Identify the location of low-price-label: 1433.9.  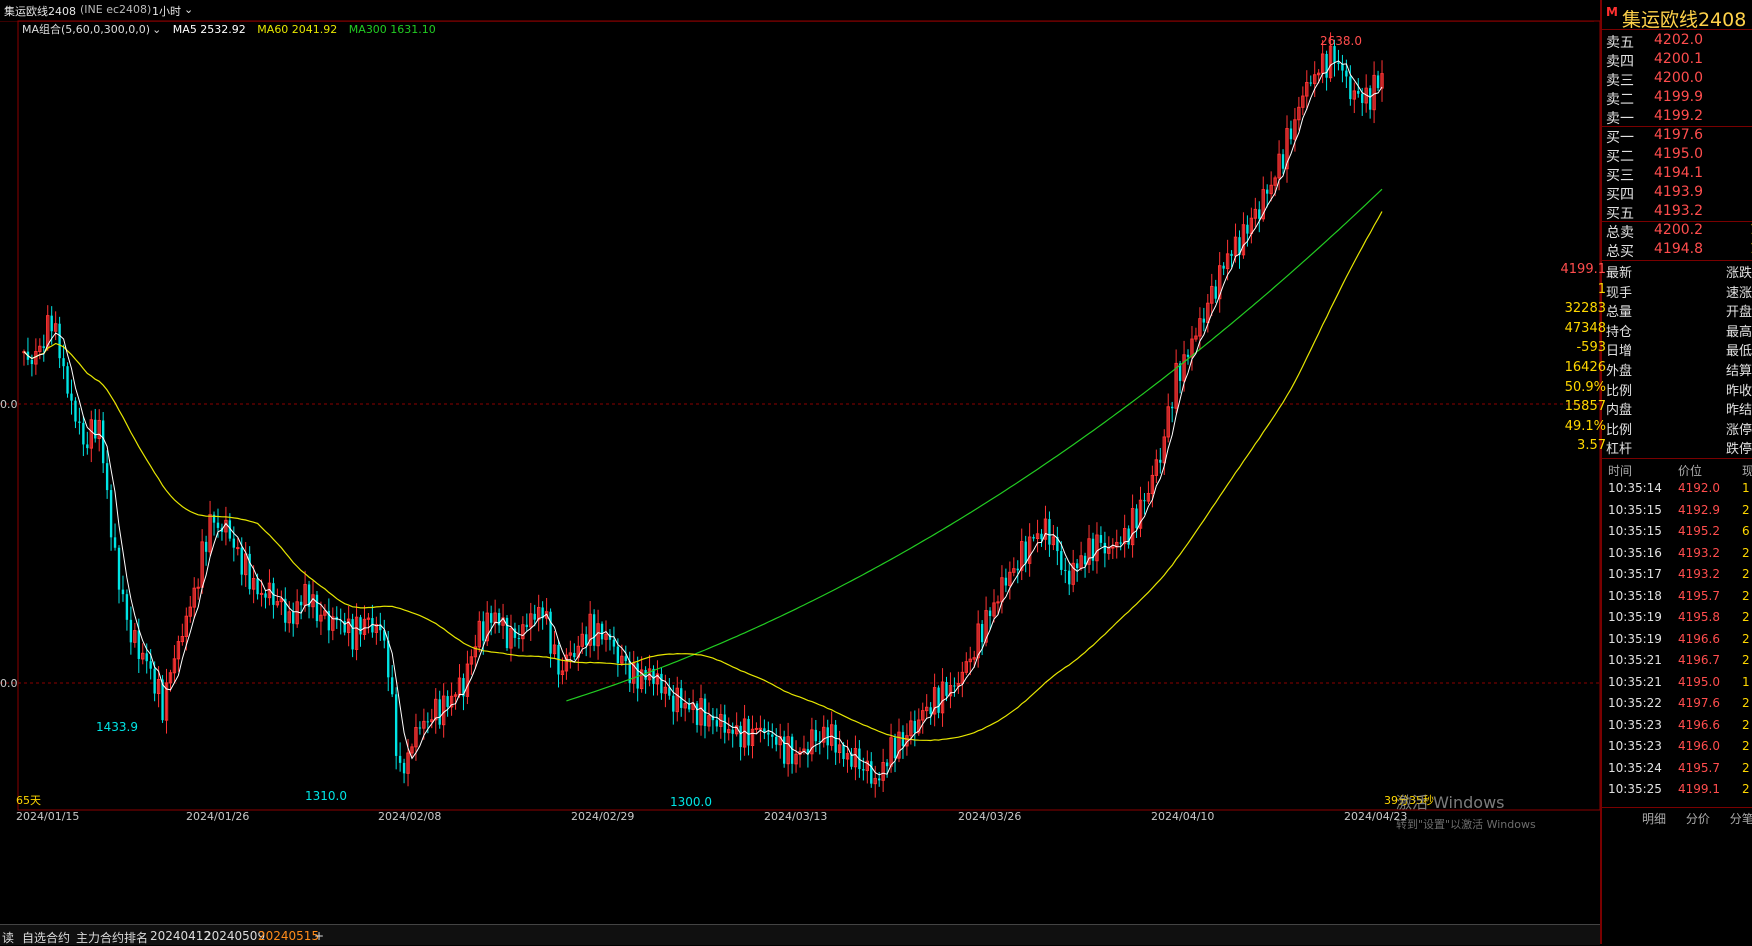
(117, 727).